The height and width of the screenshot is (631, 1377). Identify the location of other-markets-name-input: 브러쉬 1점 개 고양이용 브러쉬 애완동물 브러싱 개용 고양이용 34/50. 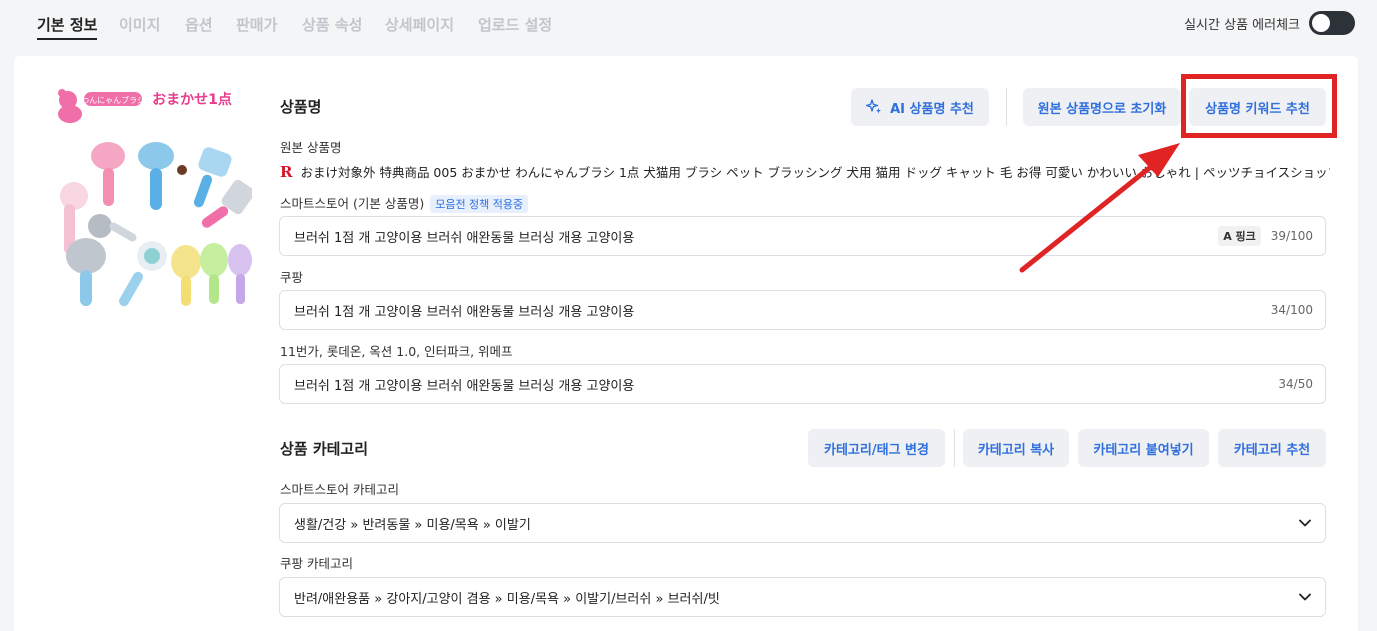
(802, 384).